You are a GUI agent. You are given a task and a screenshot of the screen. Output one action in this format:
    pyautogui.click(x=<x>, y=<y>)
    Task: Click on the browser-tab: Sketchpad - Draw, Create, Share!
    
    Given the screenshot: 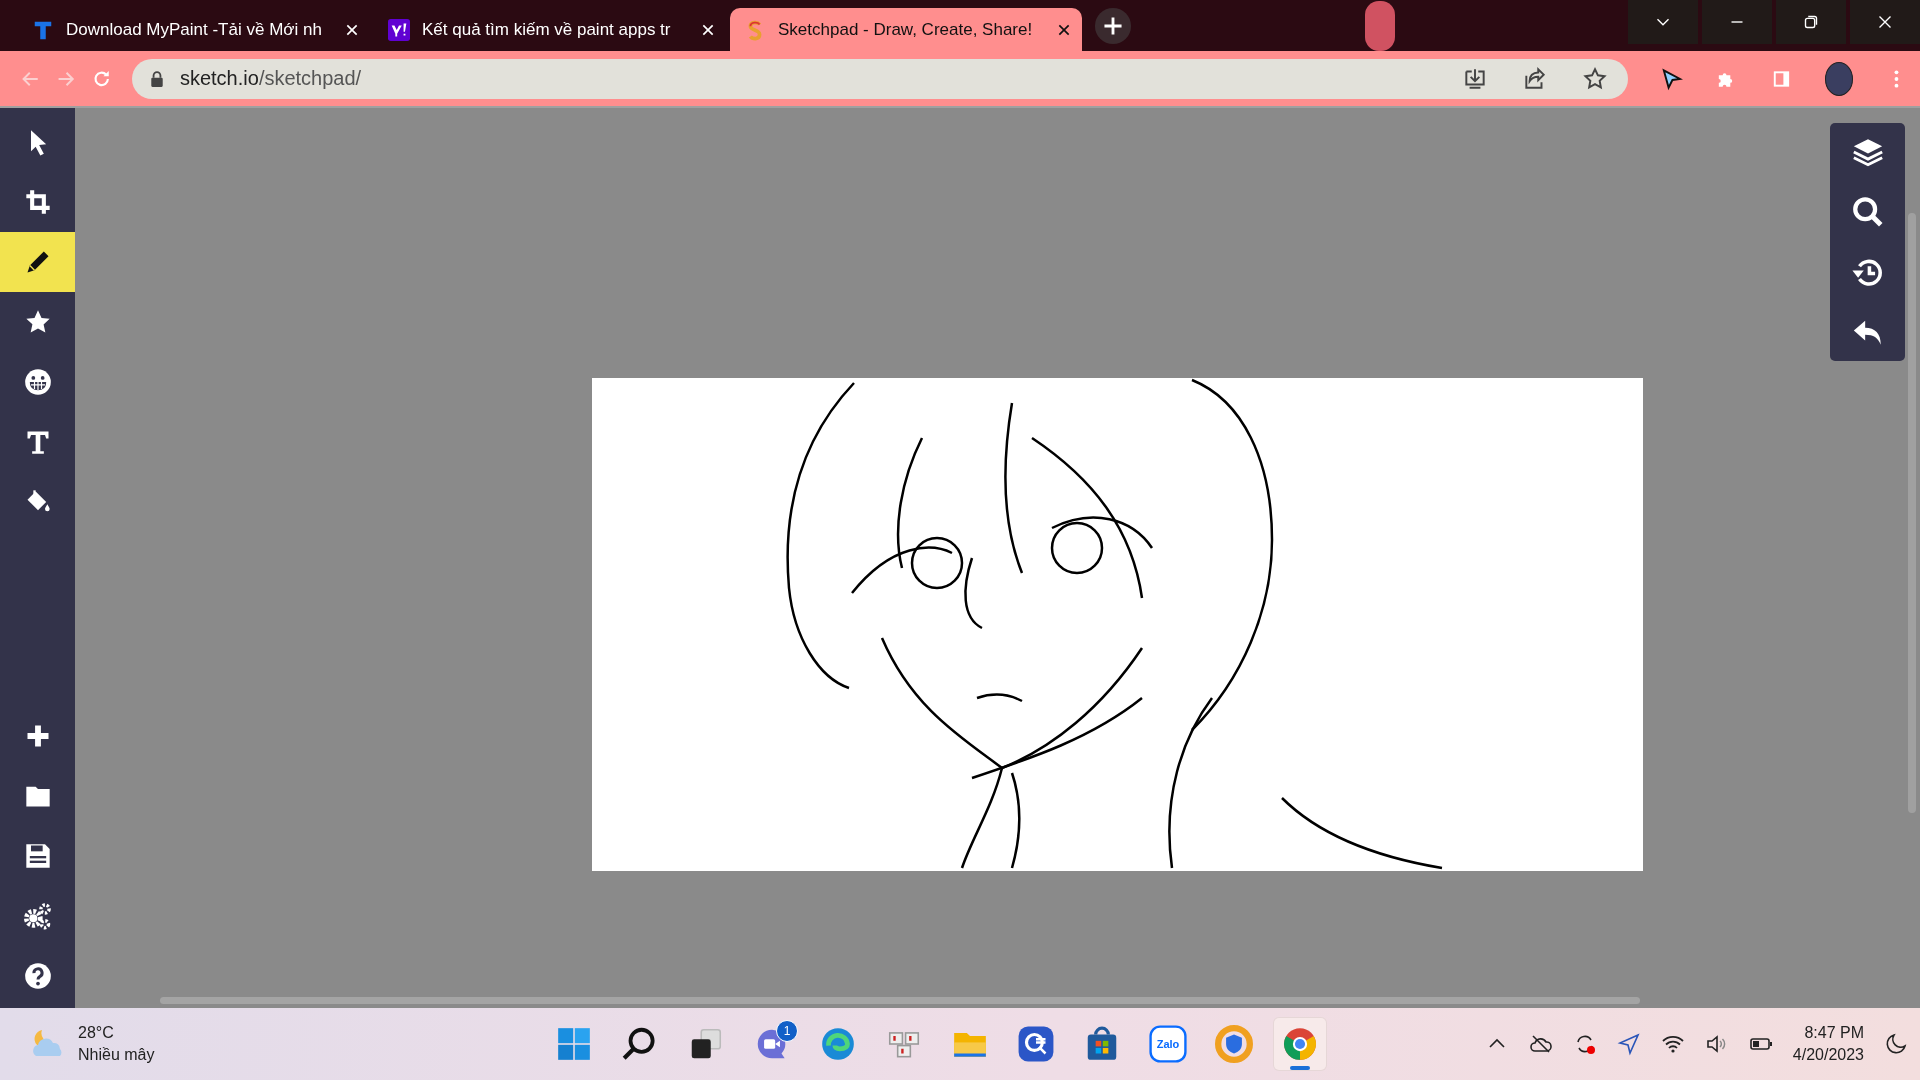 What is the action you would take?
    pyautogui.click(x=906, y=29)
    